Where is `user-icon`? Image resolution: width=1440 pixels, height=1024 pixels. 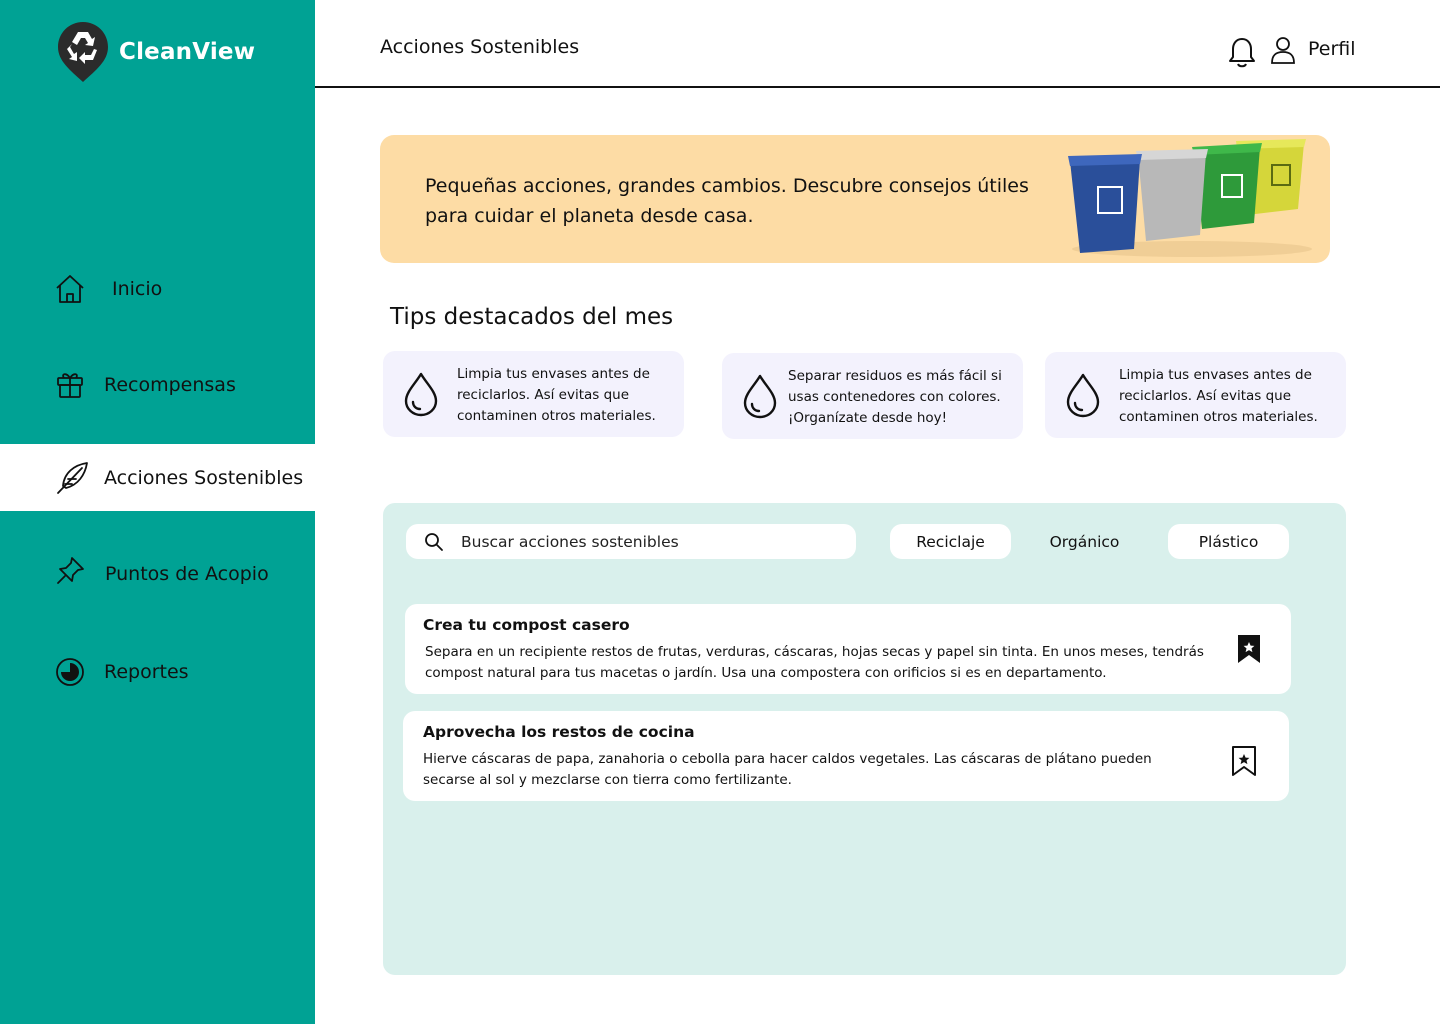
user-icon is located at coordinates (1283, 50).